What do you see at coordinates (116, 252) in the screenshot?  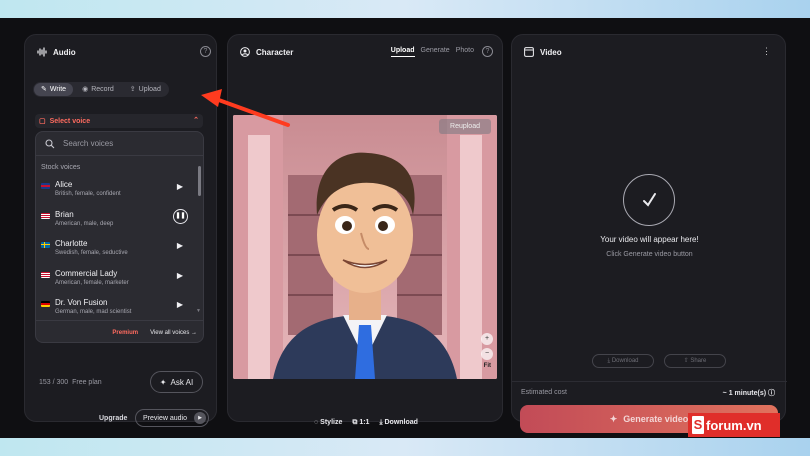 I see `voice-item-charlotte: Charlotte Swedish, female, seductive ▶` at bounding box center [116, 252].